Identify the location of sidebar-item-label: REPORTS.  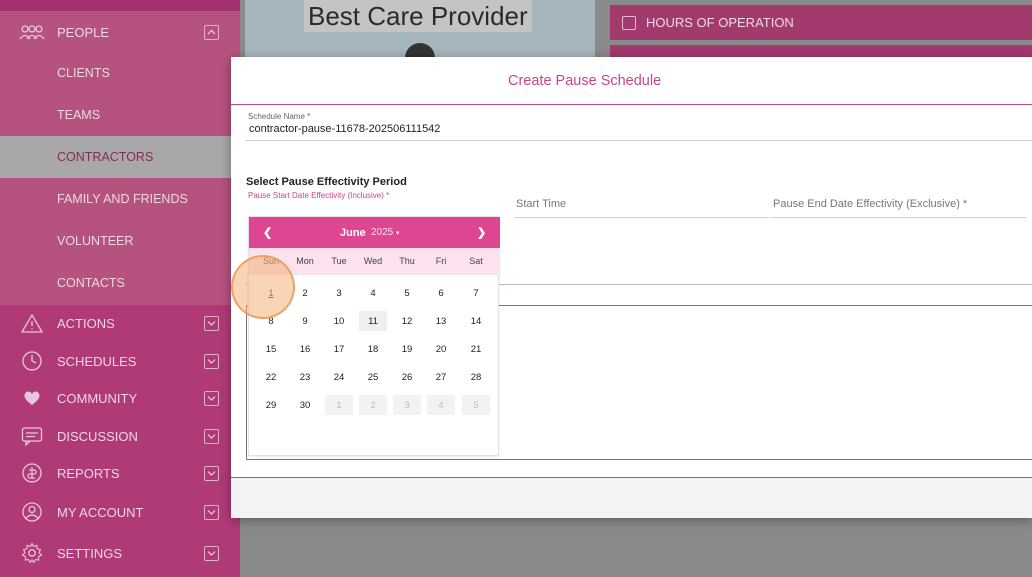
(88, 473).